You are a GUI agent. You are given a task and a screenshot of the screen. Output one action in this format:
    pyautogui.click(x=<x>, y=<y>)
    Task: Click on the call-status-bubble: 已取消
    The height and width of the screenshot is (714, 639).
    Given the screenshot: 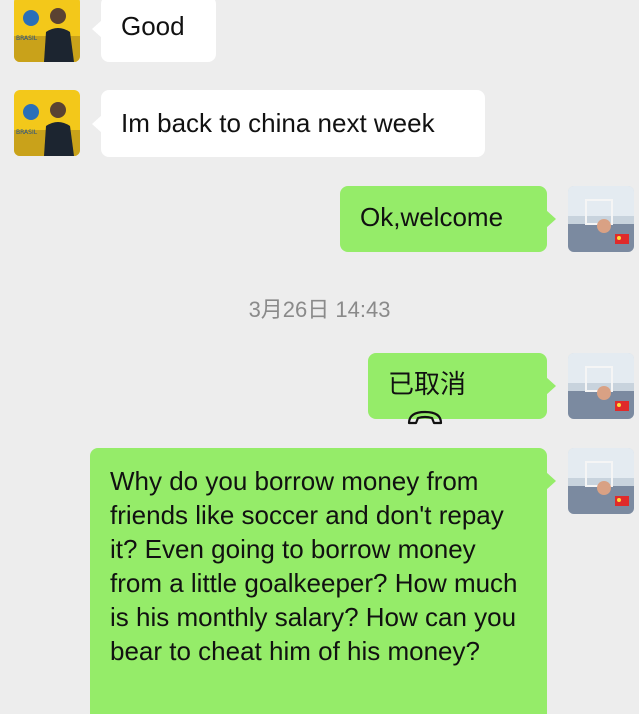 What is the action you would take?
    pyautogui.click(x=462, y=389)
    